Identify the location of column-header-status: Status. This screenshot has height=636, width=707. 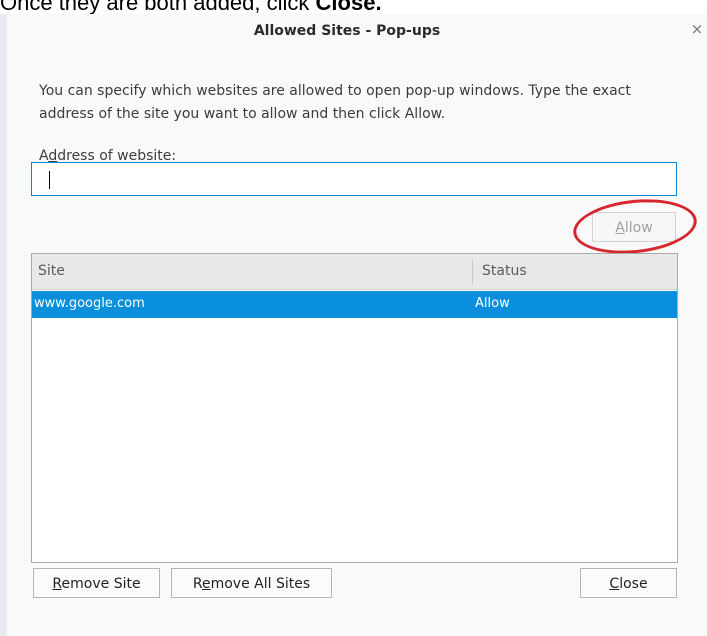
(504, 271).